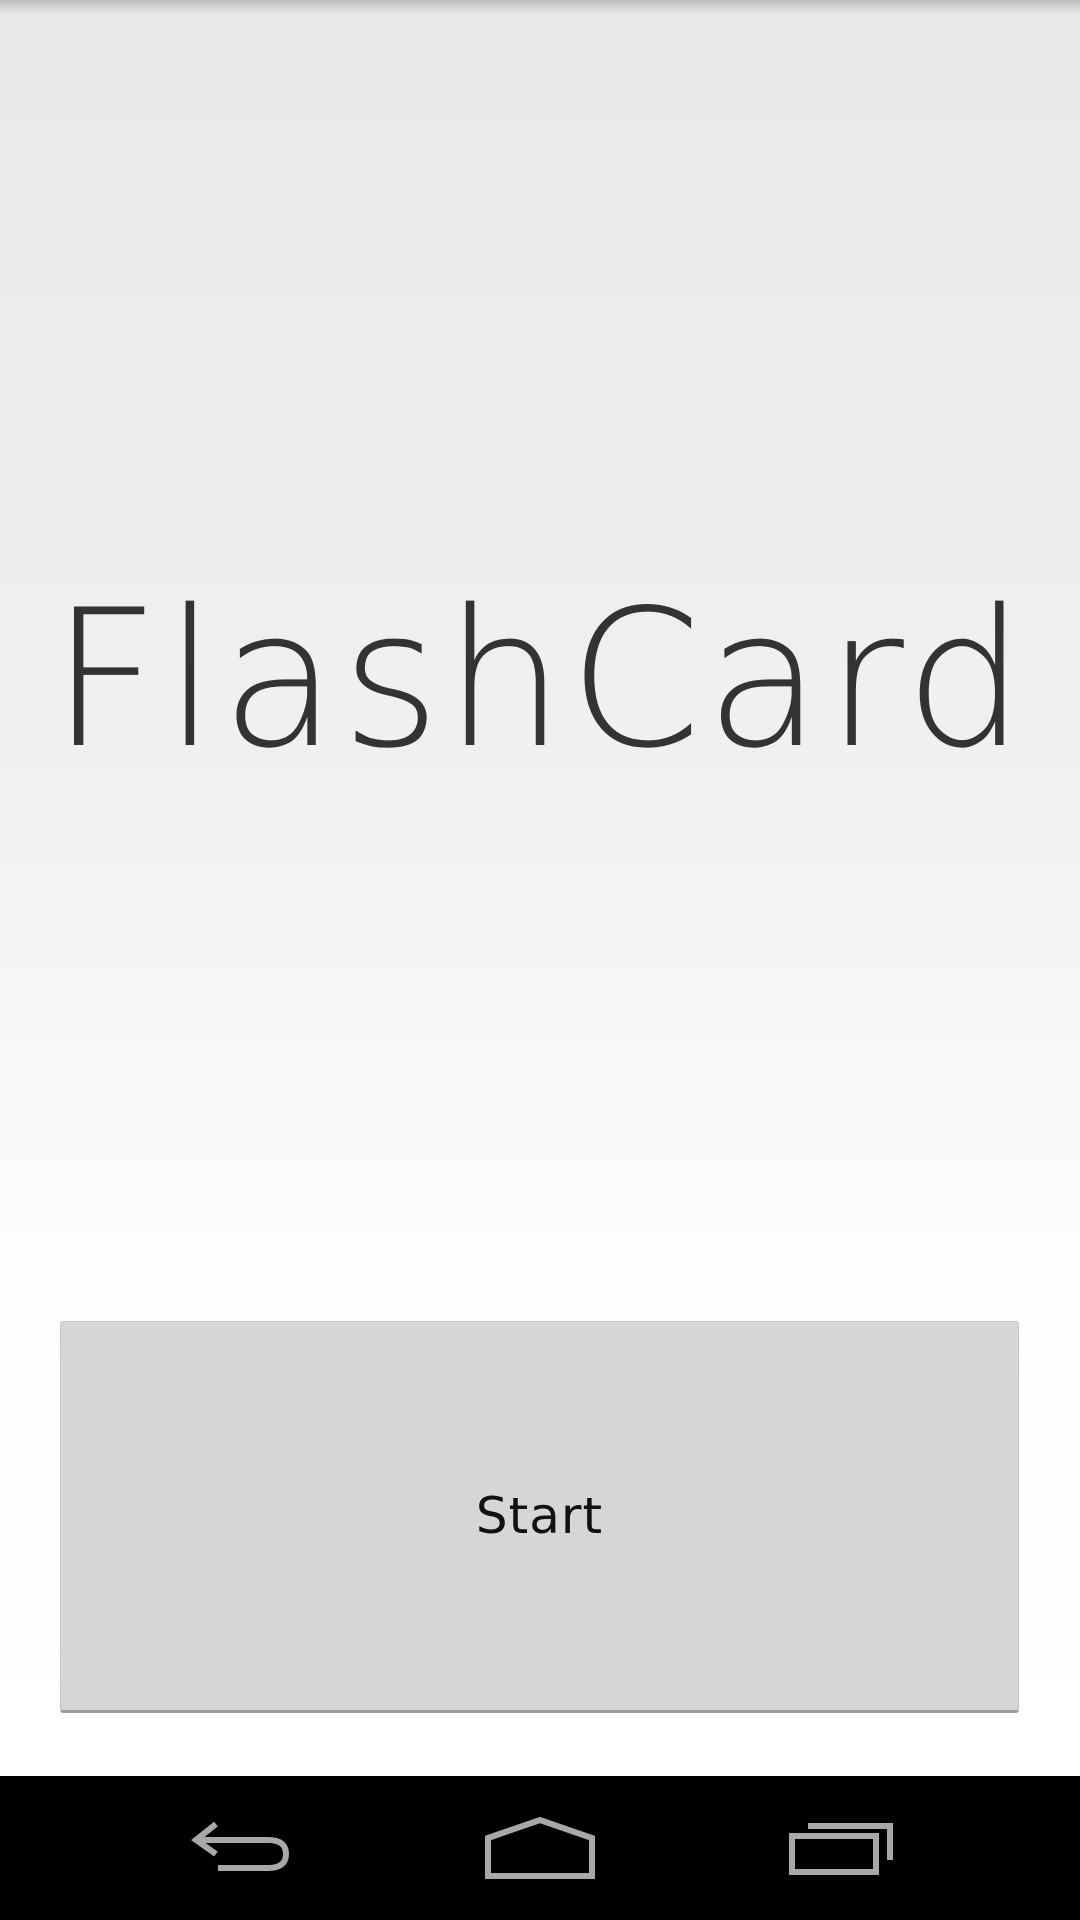 This screenshot has width=1080, height=1920. I want to click on recents-button, so click(842, 1848).